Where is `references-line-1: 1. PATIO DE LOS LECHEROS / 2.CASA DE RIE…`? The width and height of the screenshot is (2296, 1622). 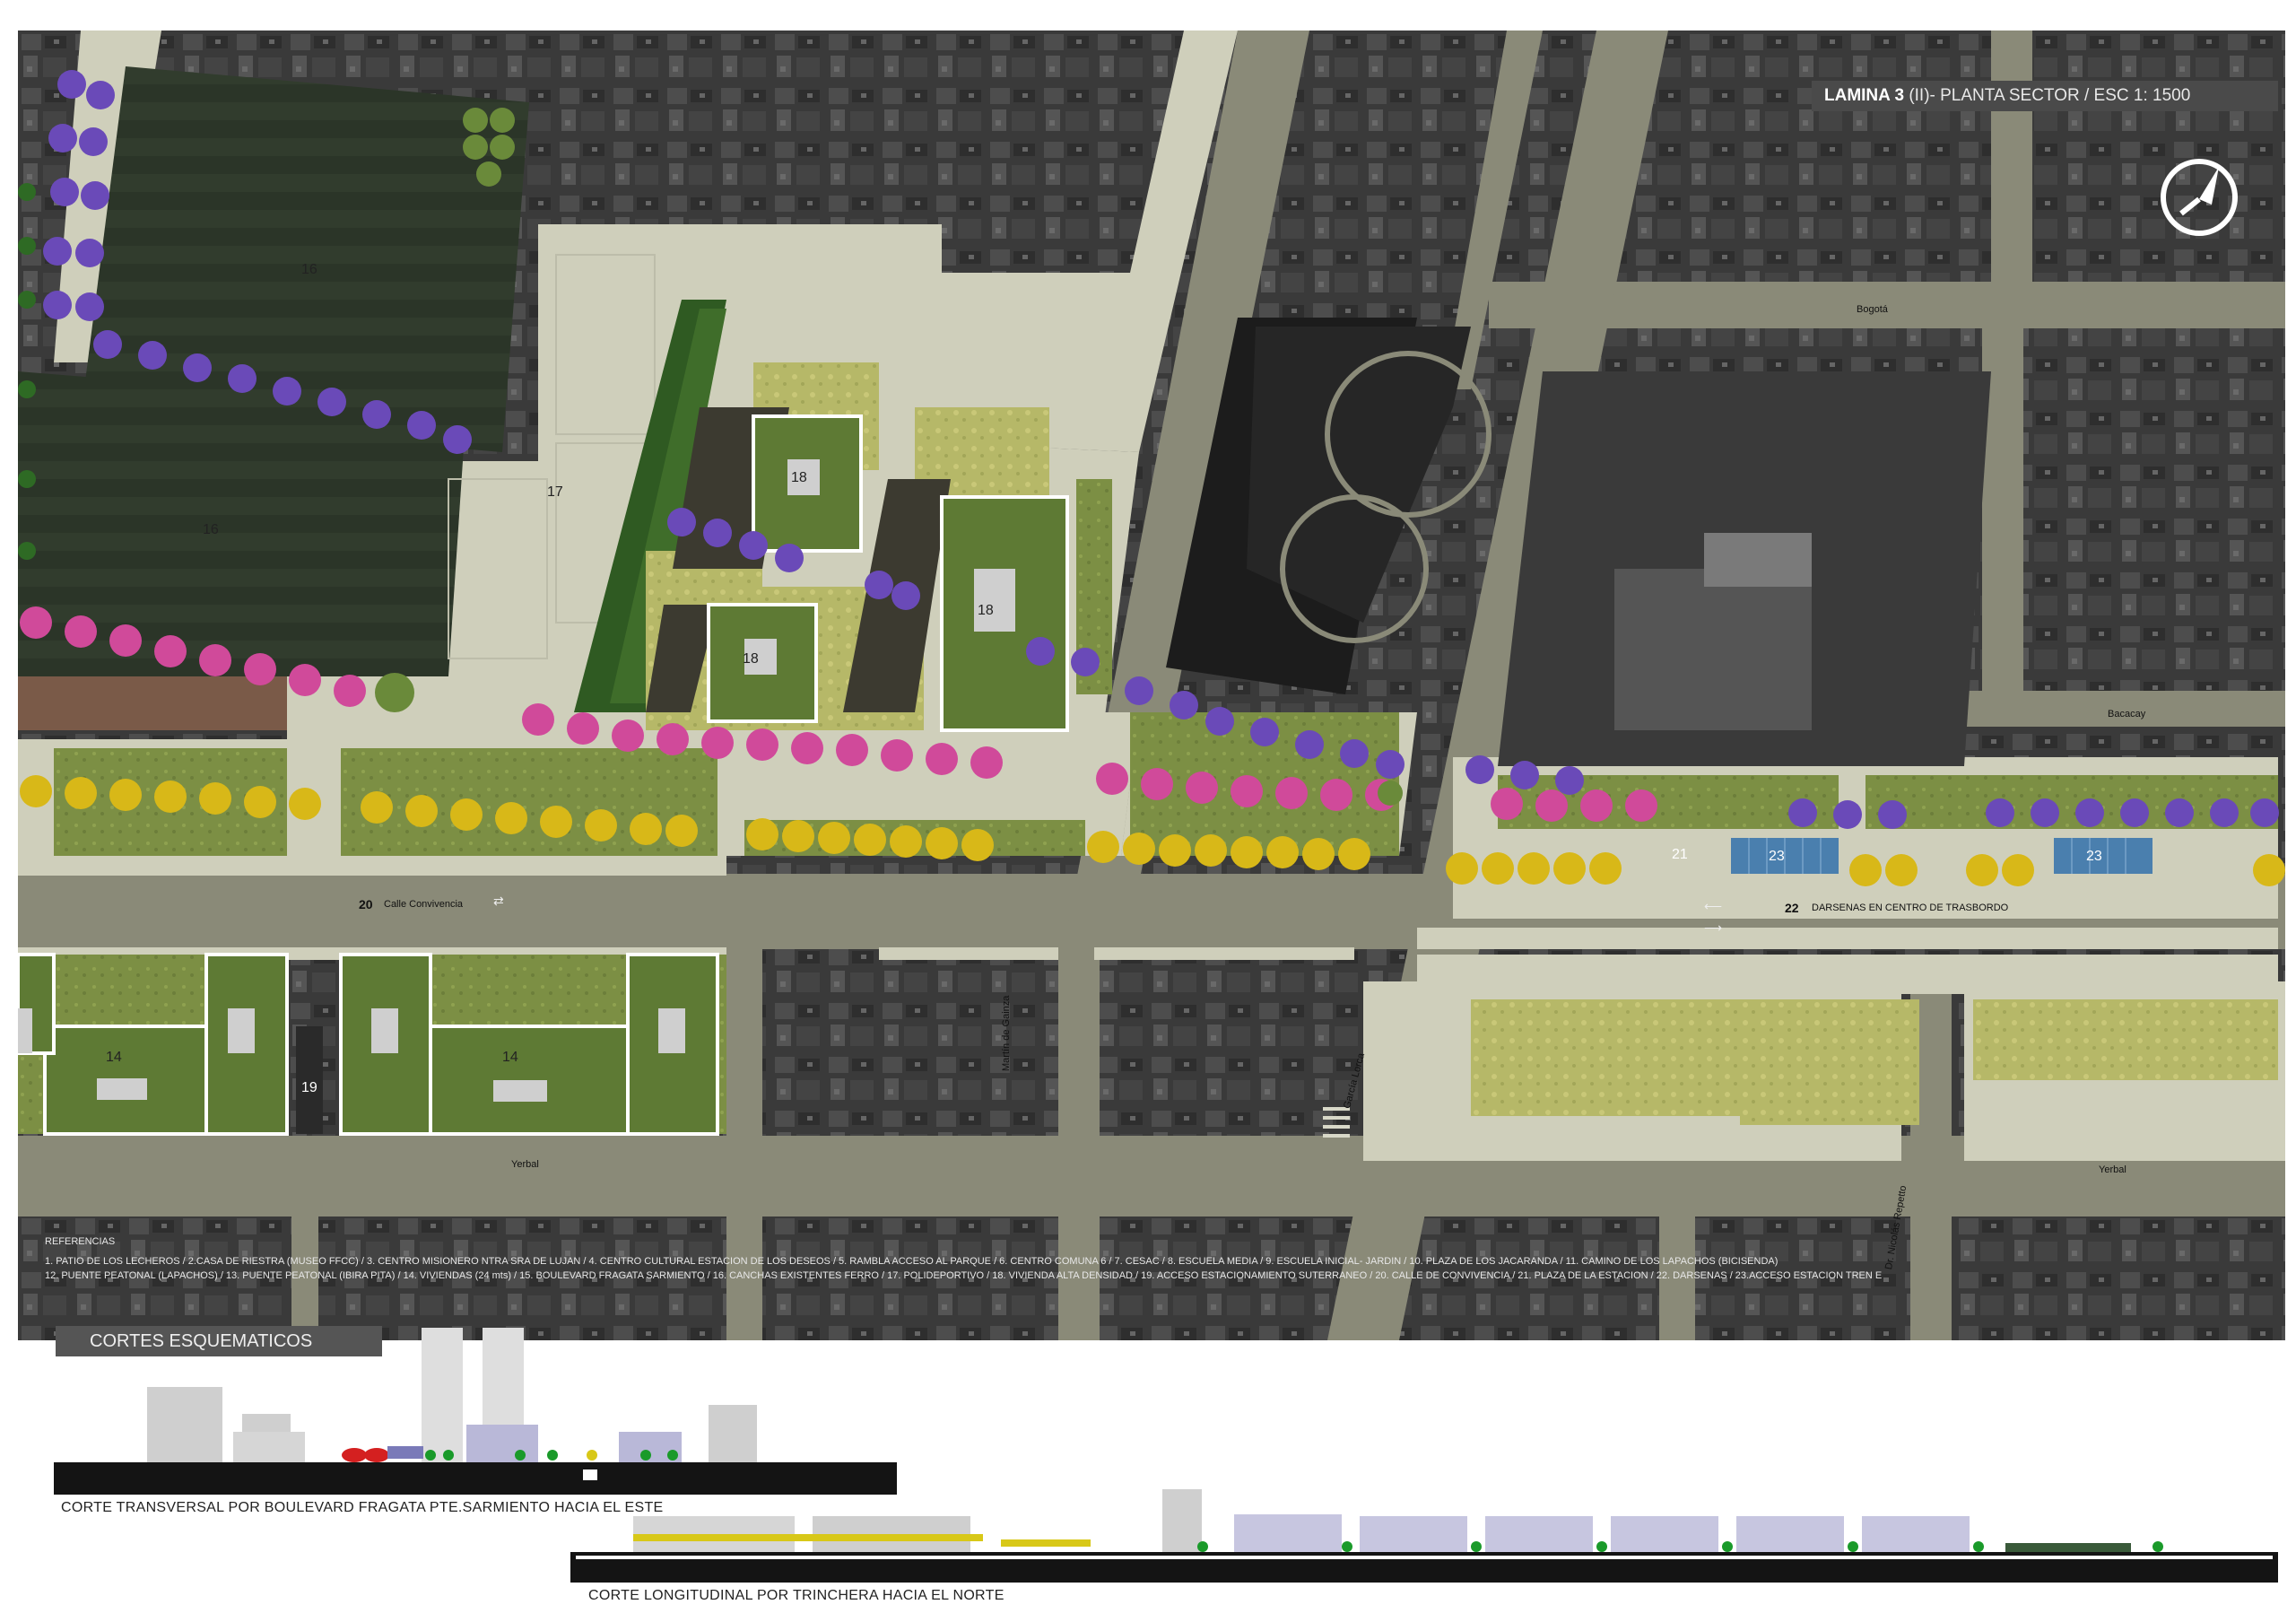 references-line-1: 1. PATIO DE LOS LECHEROS / 2.CASA DE RIE… is located at coordinates (912, 1262).